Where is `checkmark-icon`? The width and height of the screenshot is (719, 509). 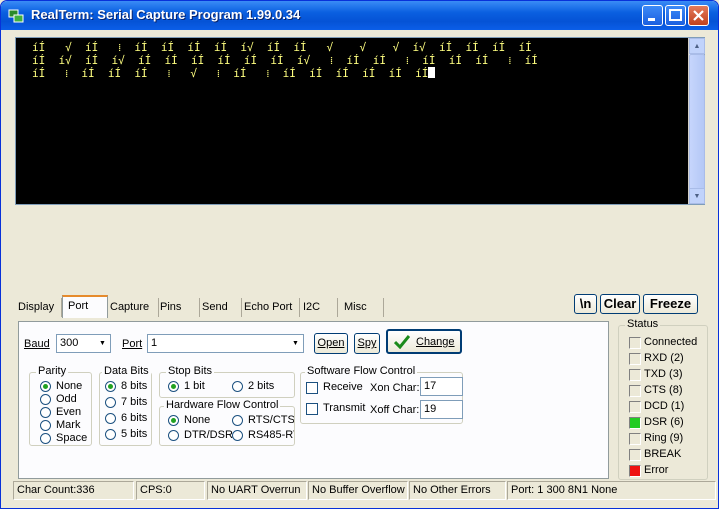
checkmark-icon is located at coordinates (402, 342).